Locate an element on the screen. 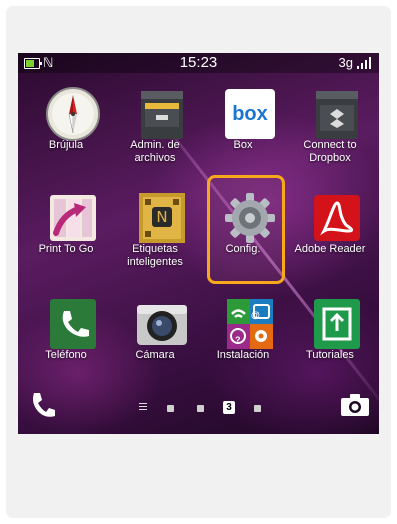  tutorials-icon is located at coordinates (337, 324).